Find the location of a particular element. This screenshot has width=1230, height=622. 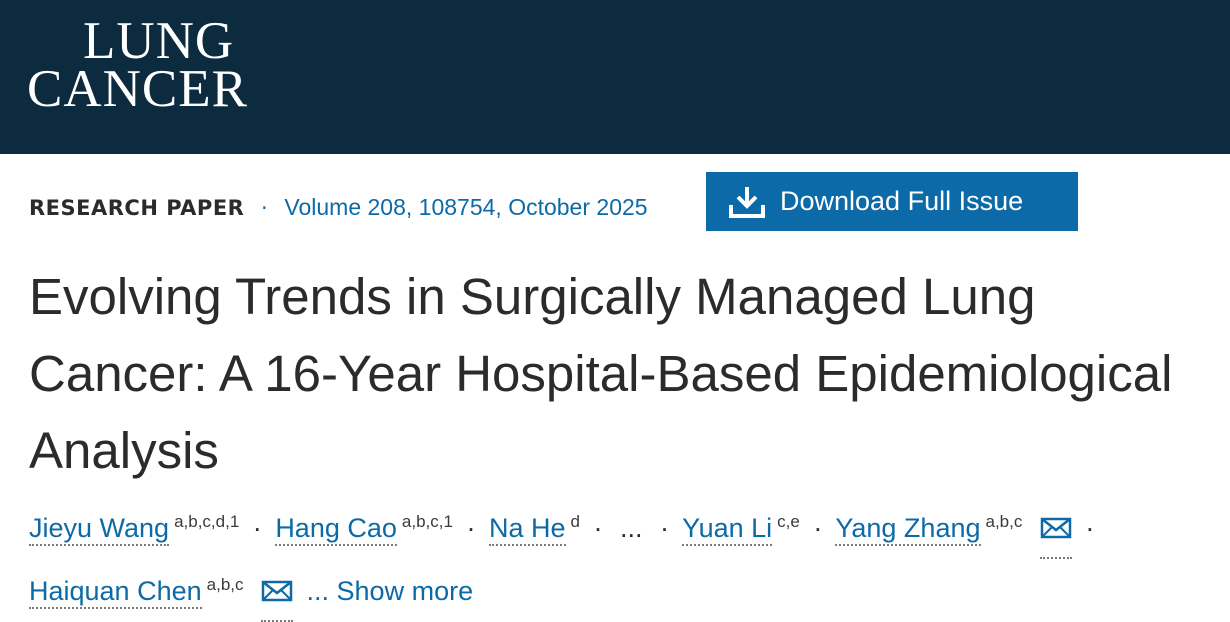

author-affiliations: d is located at coordinates (575, 521).